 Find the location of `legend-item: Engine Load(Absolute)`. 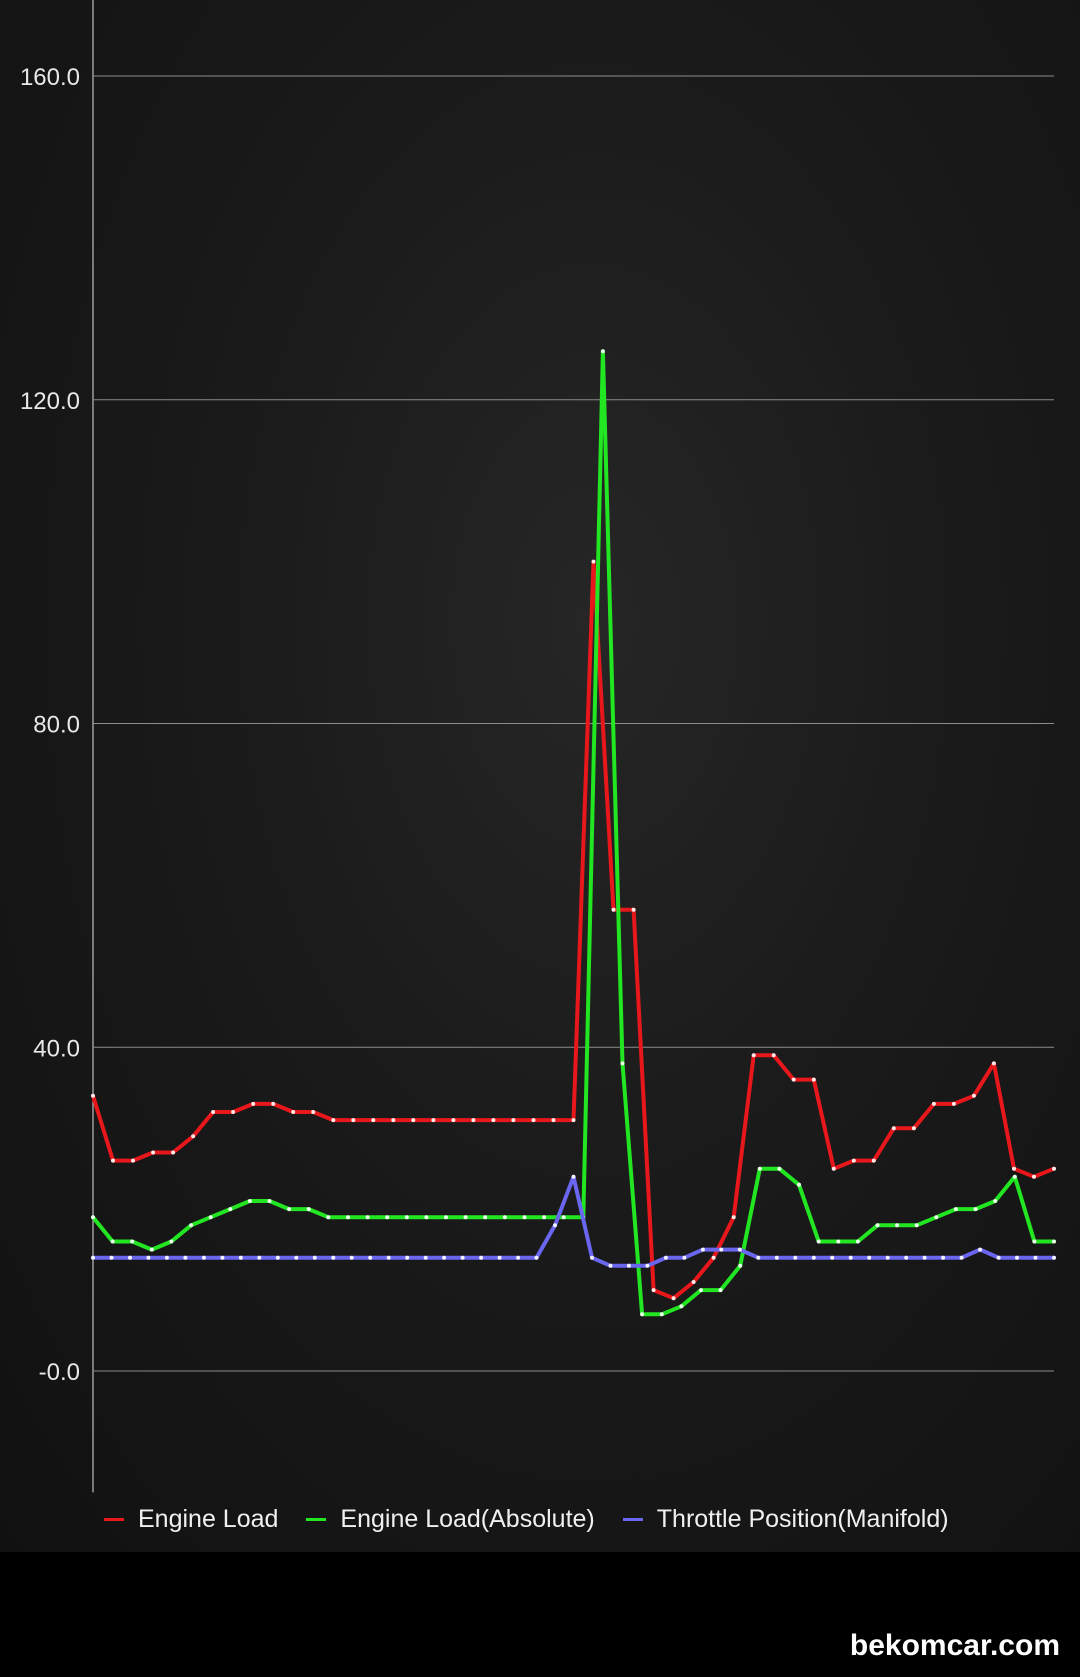

legend-item: Engine Load(Absolute) is located at coordinates (450, 1519).